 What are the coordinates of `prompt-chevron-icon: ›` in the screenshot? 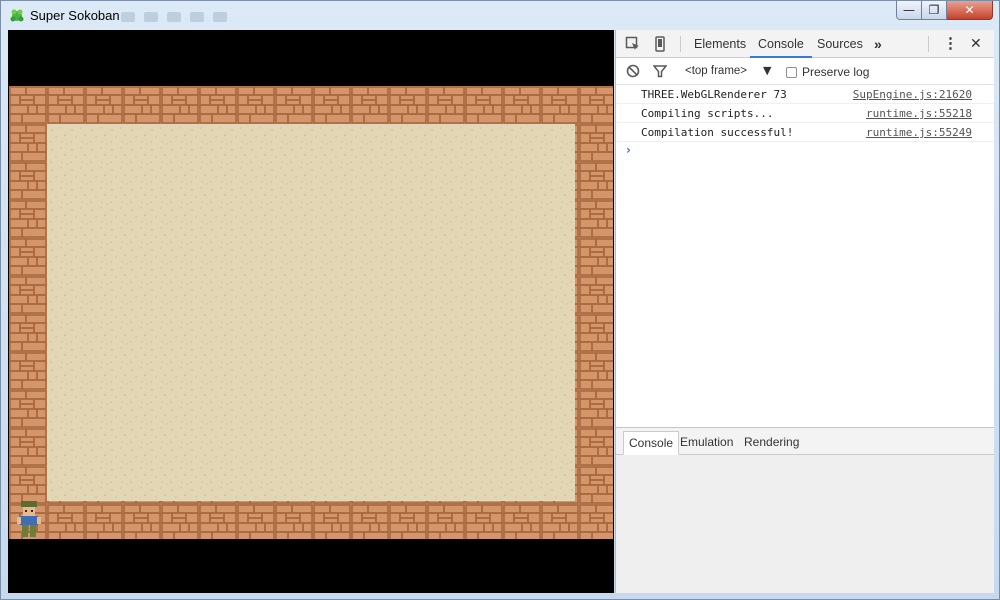 It's located at (628, 150).